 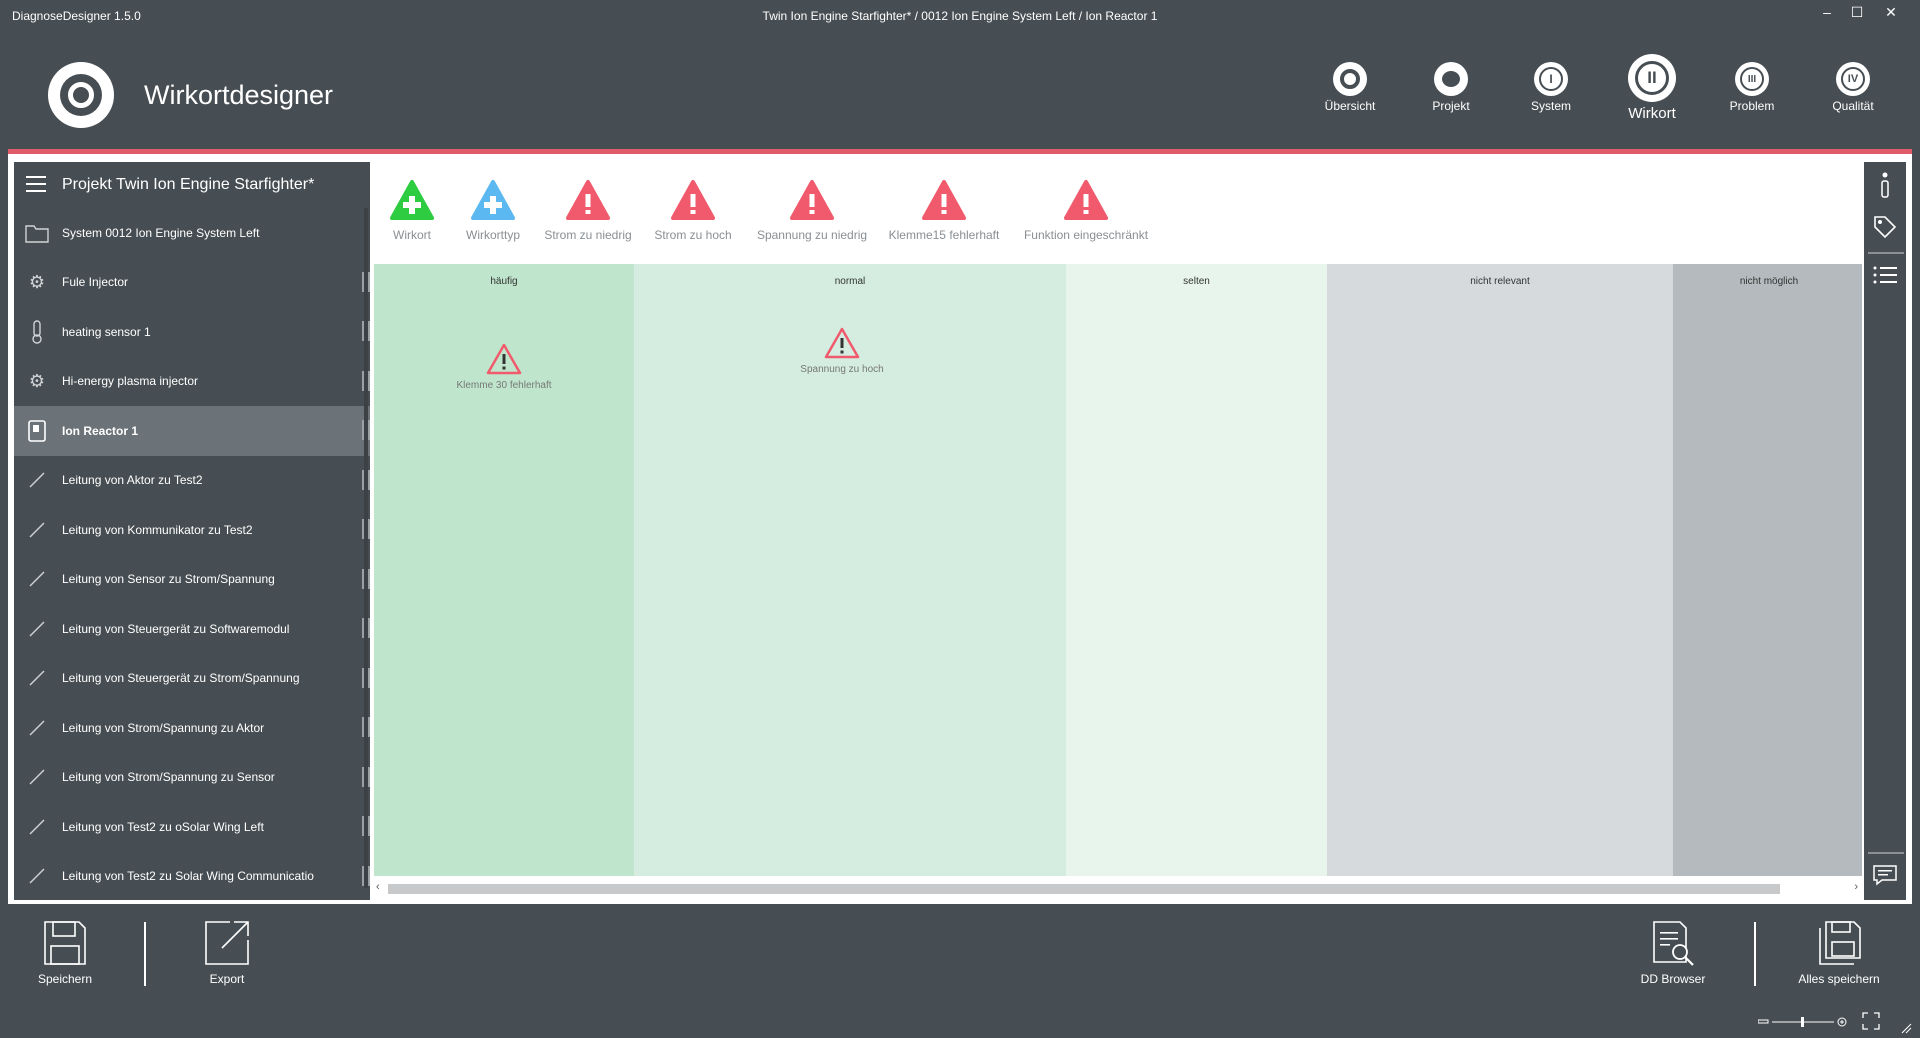 I want to click on sidebar-item: Leitung von Kommunikator zu Test2, so click(x=192, y=530).